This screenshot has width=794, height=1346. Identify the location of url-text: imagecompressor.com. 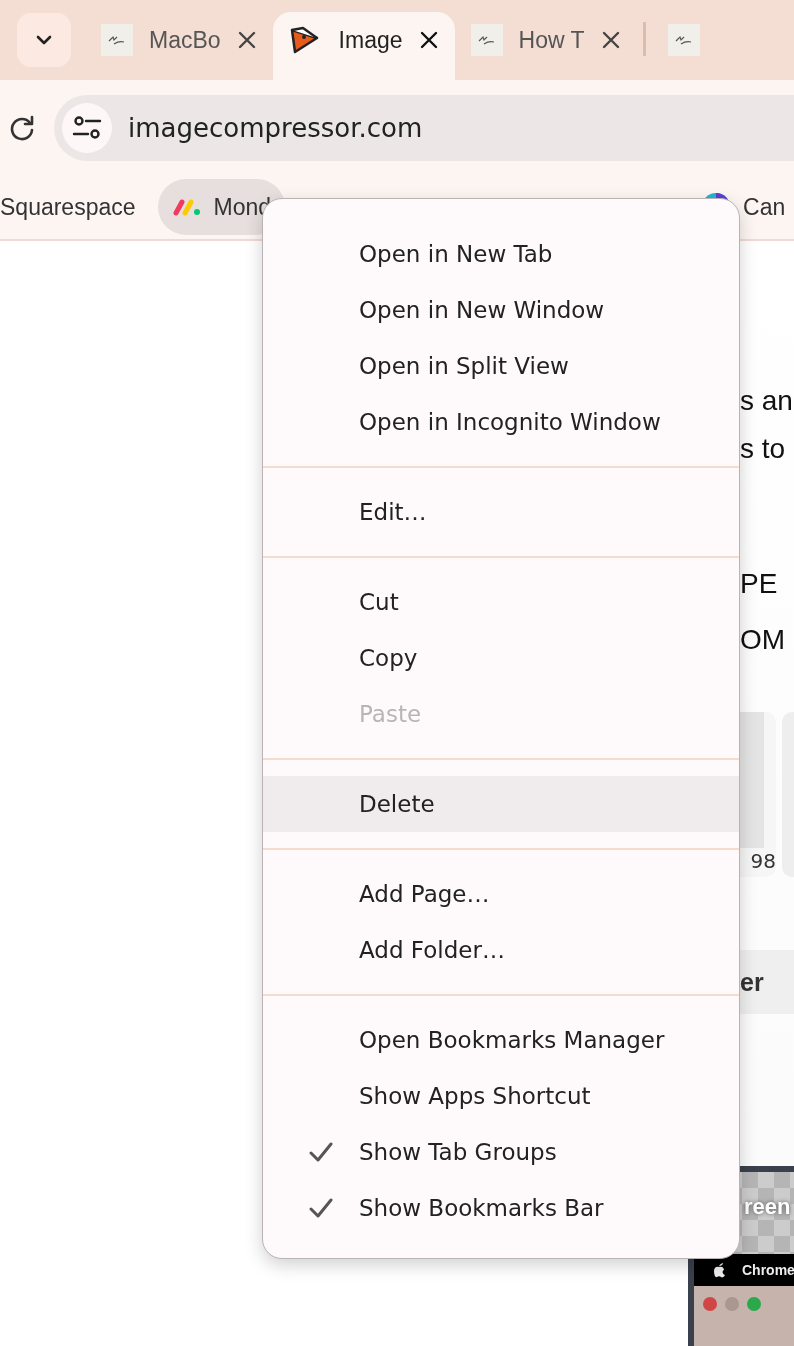
(275, 127).